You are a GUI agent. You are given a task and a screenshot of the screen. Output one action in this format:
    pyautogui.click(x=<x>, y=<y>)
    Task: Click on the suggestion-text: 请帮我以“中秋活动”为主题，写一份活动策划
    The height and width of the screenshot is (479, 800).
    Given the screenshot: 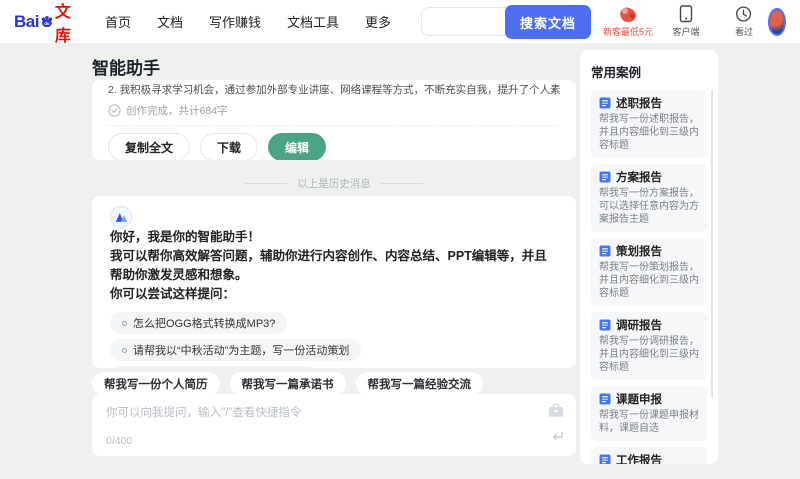 What is the action you would take?
    pyautogui.click(x=241, y=351)
    